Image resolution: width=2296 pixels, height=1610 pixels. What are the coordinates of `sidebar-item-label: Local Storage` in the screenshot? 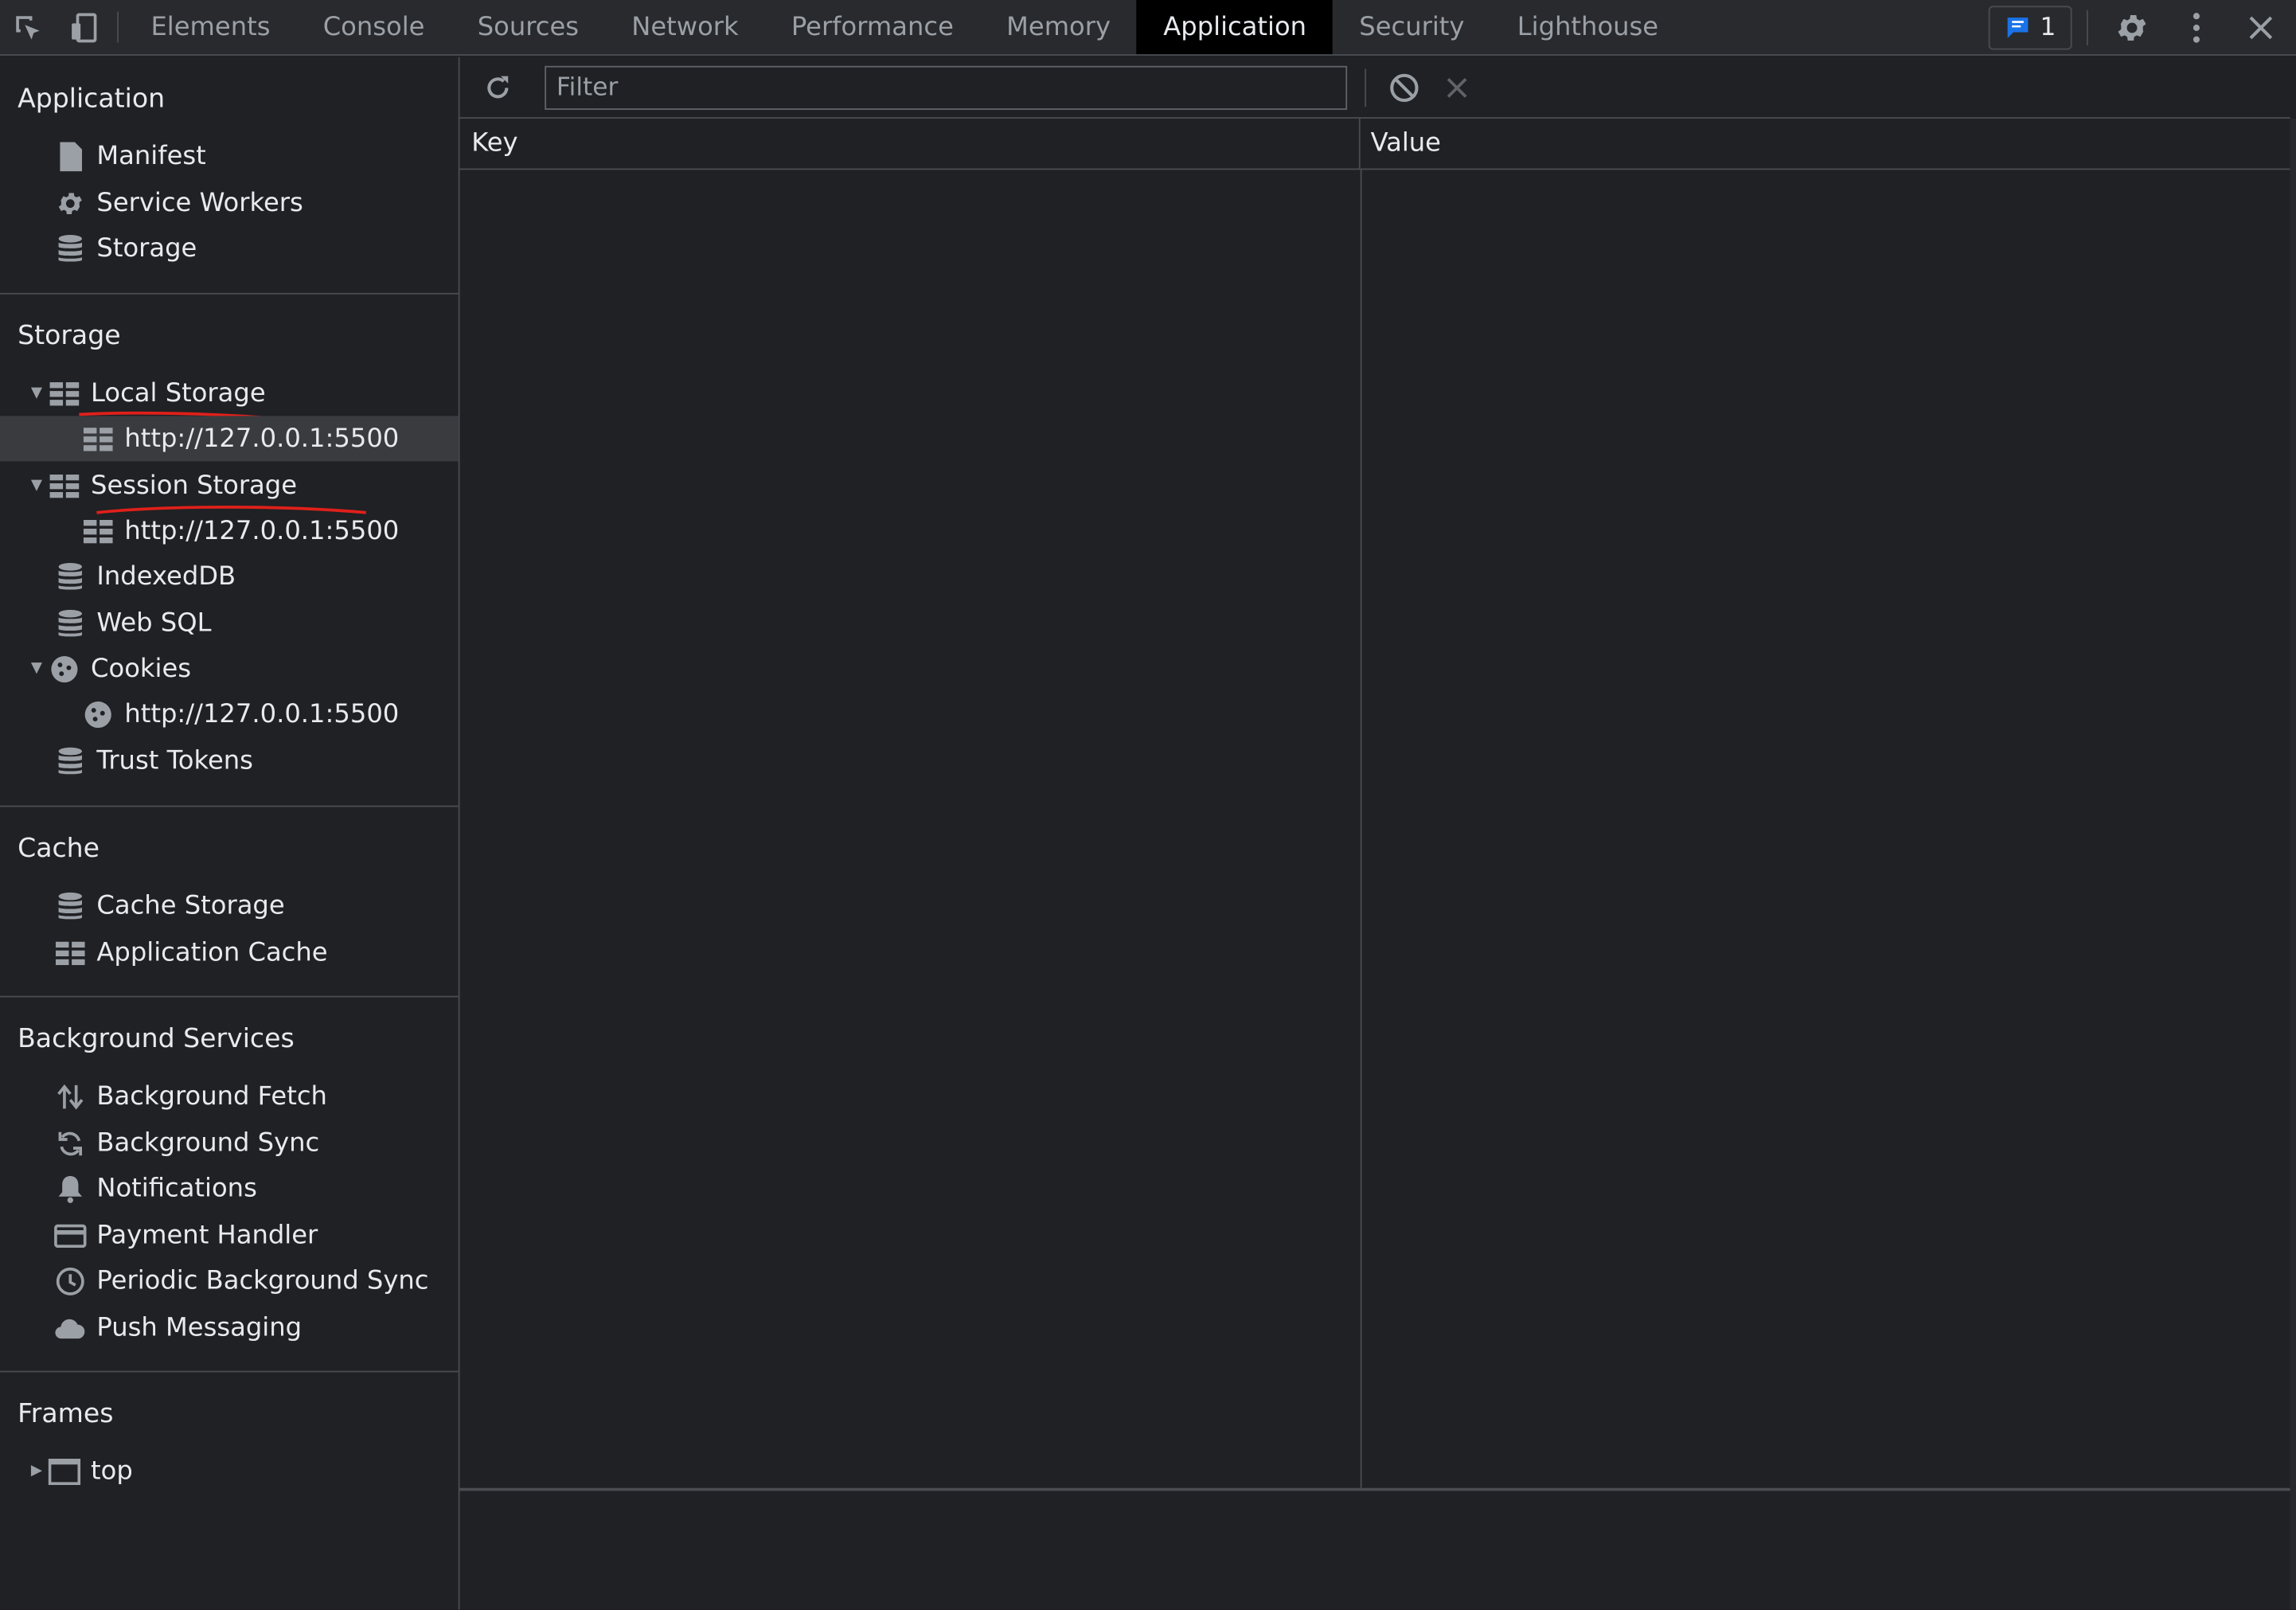 It's located at (178, 393).